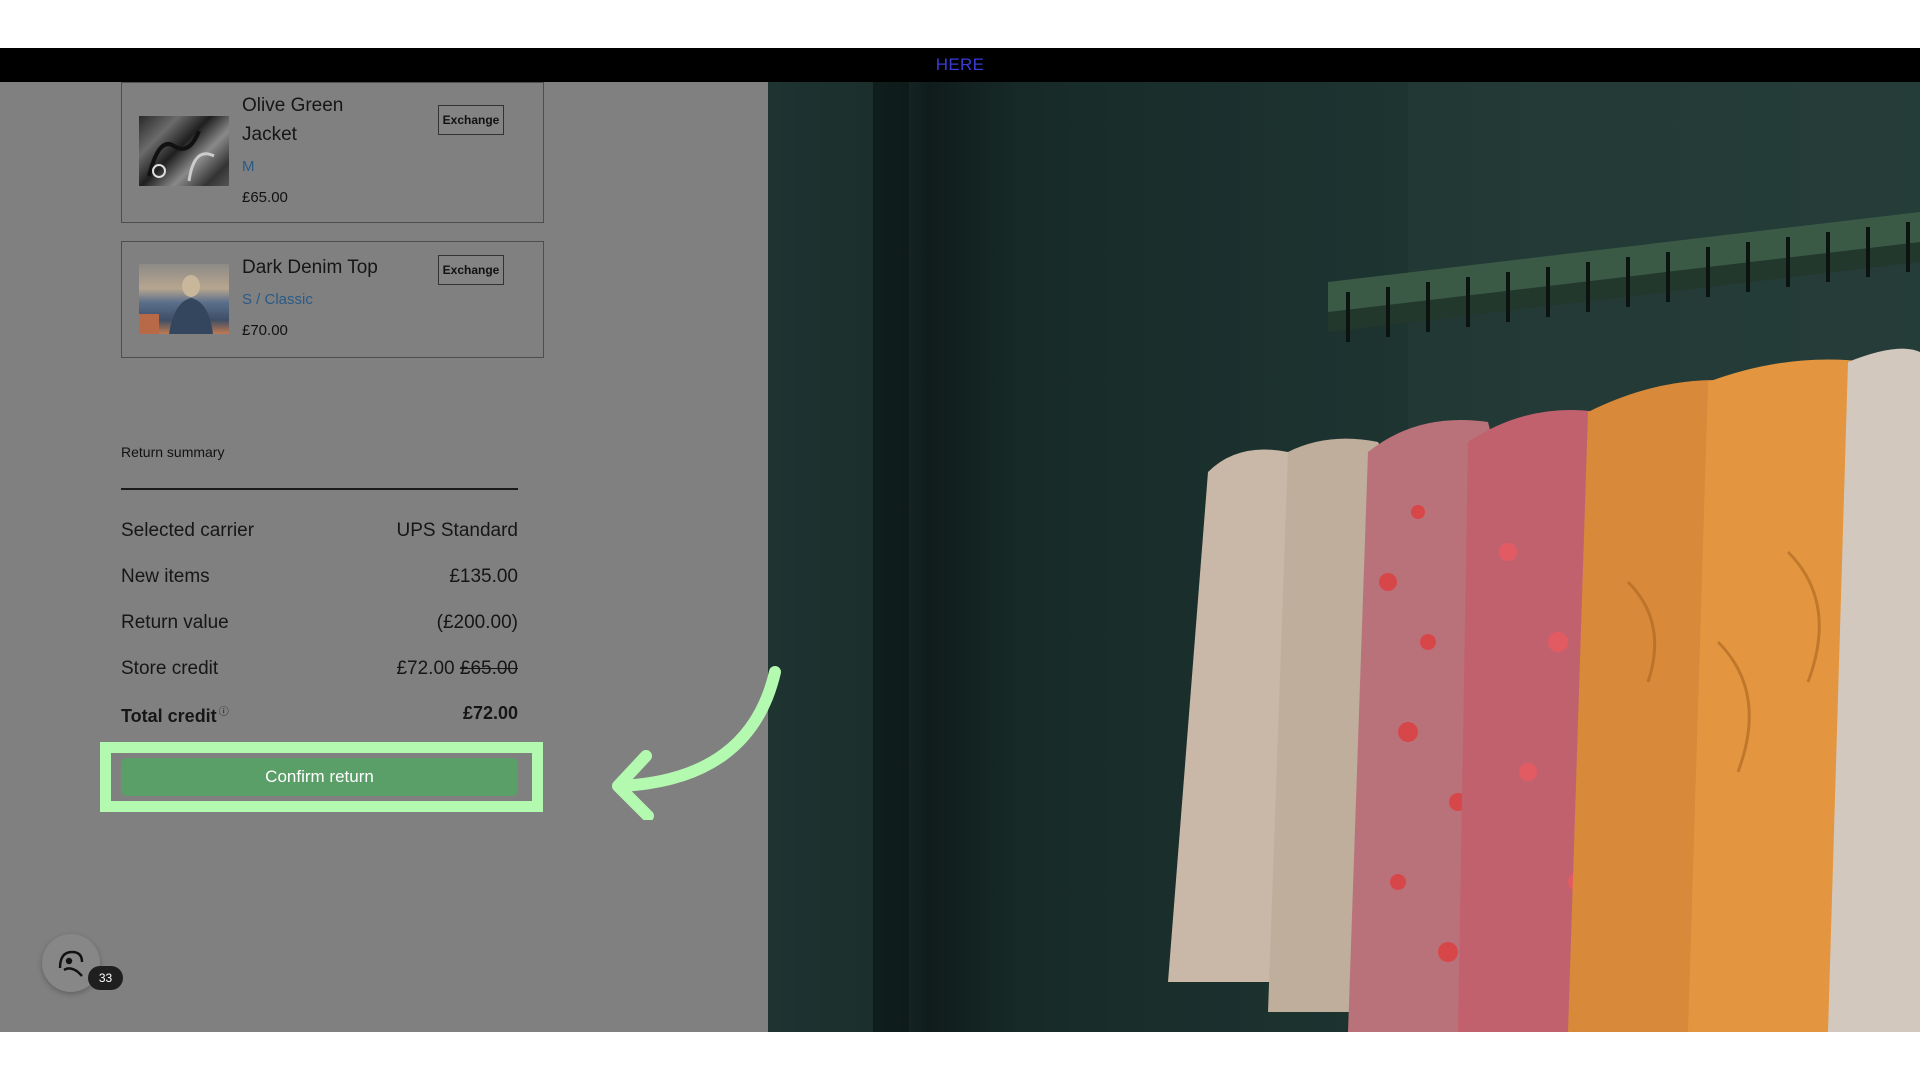 The height and width of the screenshot is (1080, 1920). I want to click on store-credit-new: £72.00, so click(425, 668).